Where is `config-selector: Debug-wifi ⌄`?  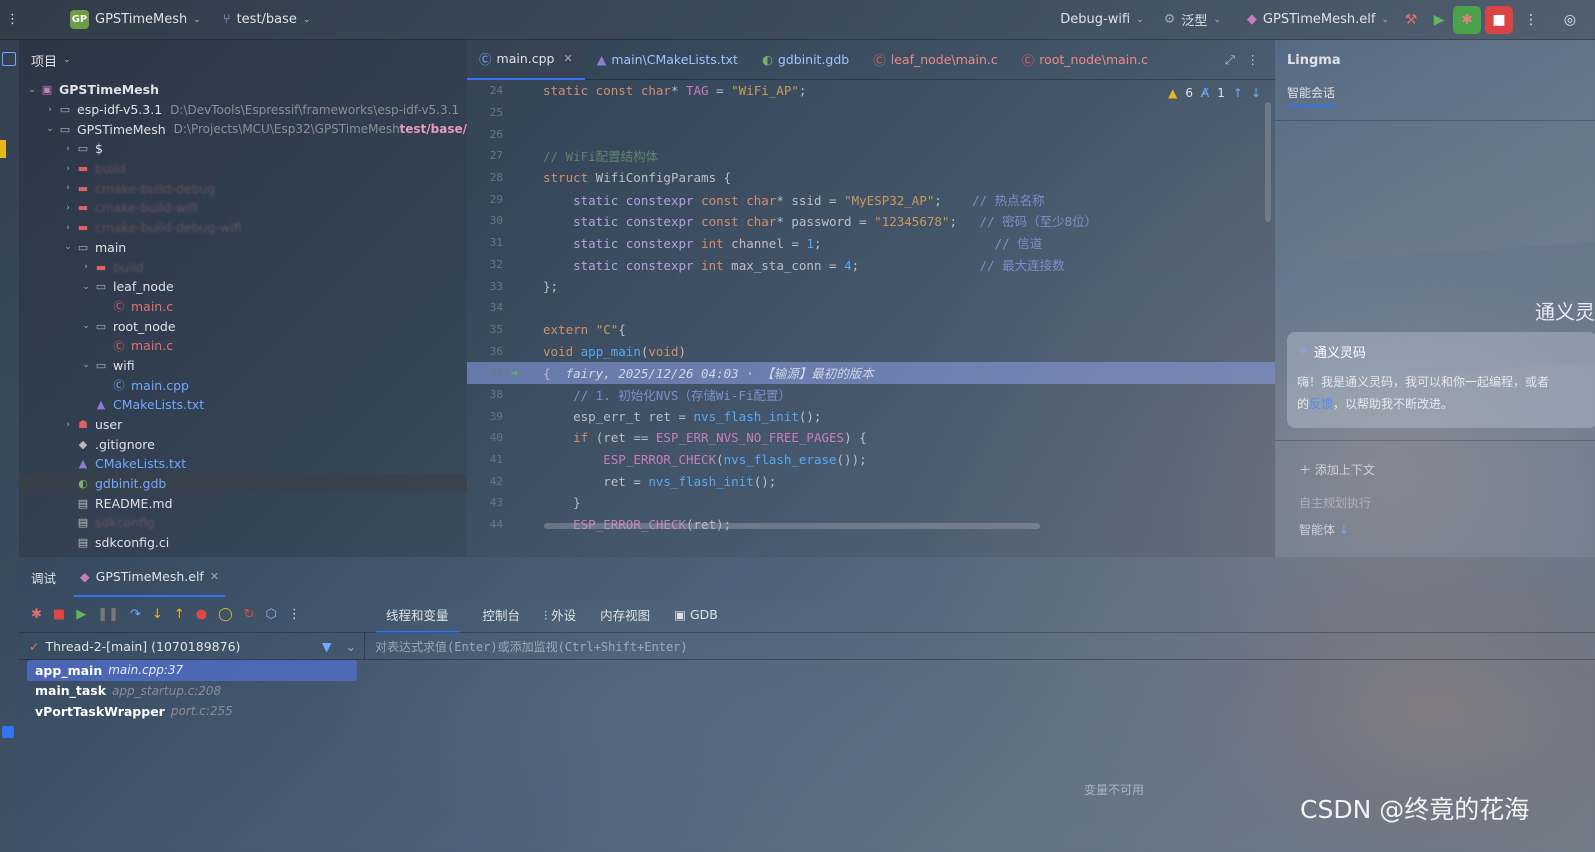 config-selector: Debug-wifi ⌄ is located at coordinates (1101, 19).